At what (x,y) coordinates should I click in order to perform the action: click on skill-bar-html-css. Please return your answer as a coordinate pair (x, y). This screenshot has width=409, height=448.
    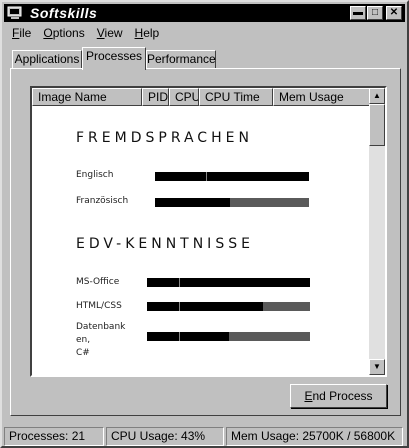
    Looking at the image, I should click on (228, 306).